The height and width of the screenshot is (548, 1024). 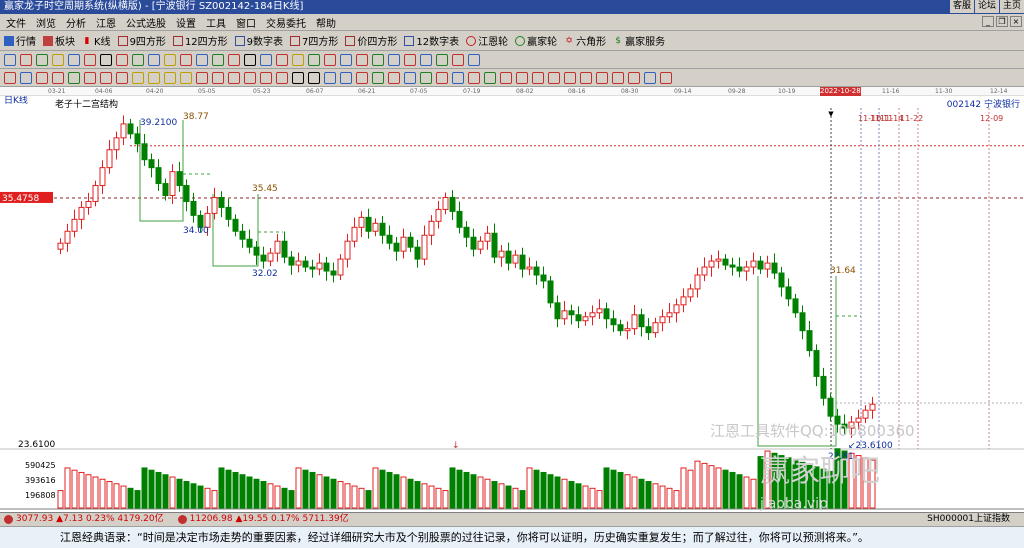 What do you see at coordinates (59, 40) in the screenshot?
I see `toolbar-sector-button: 板块` at bounding box center [59, 40].